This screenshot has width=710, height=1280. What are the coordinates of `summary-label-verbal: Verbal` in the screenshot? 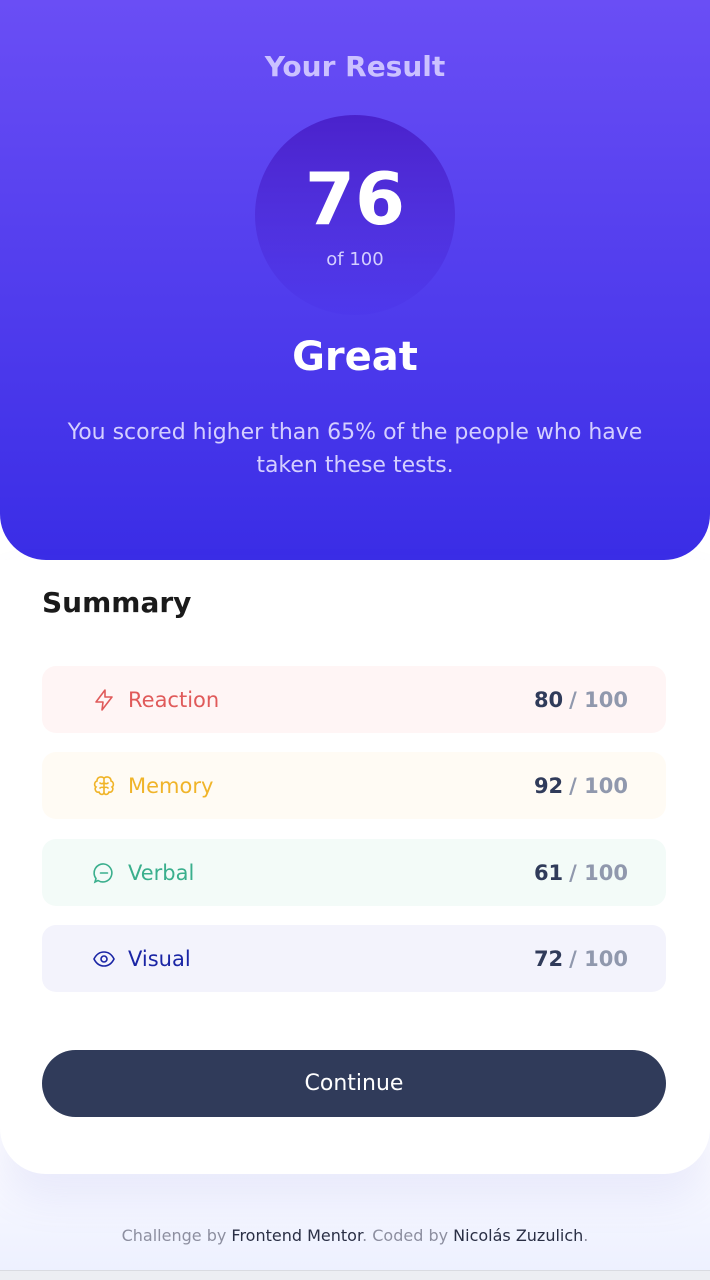 It's located at (161, 872).